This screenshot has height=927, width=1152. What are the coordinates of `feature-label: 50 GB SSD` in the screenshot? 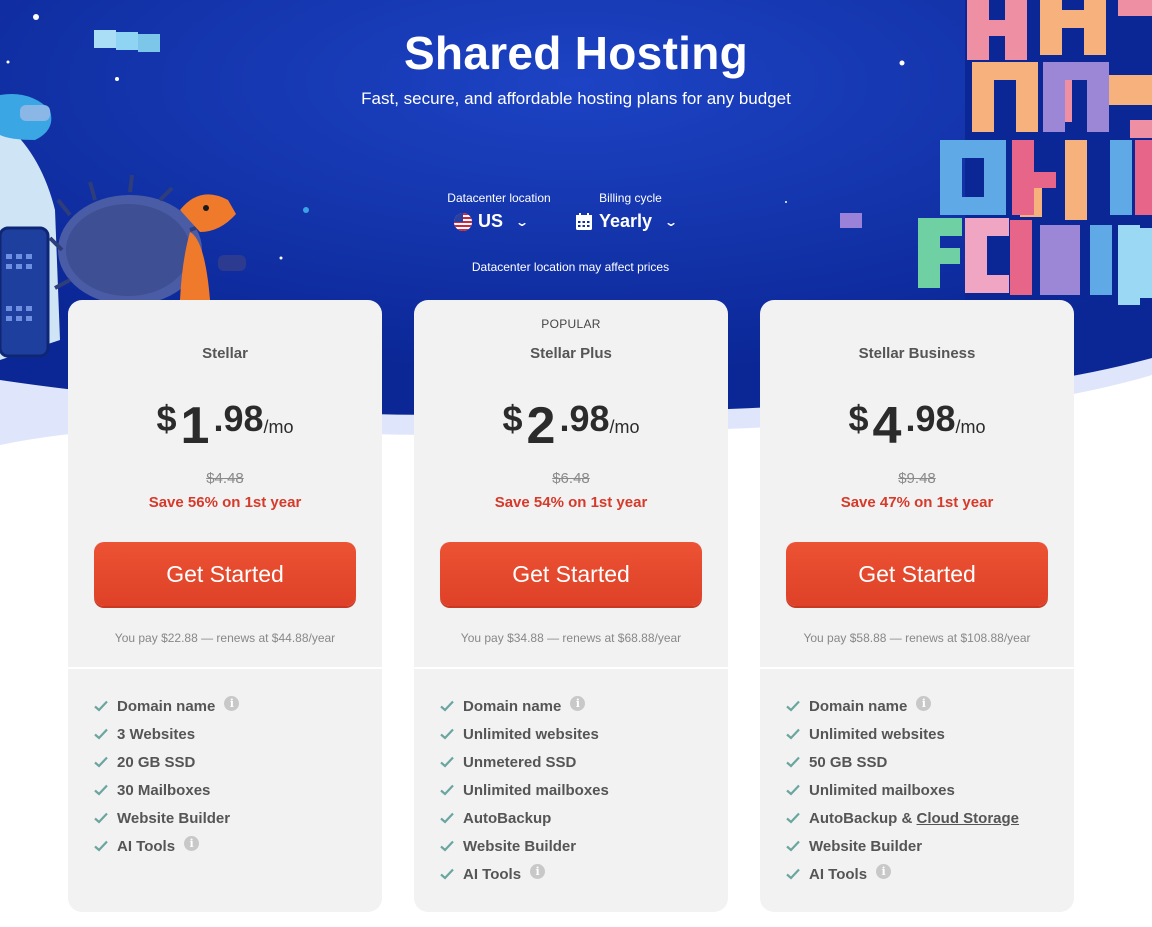 It's located at (848, 762).